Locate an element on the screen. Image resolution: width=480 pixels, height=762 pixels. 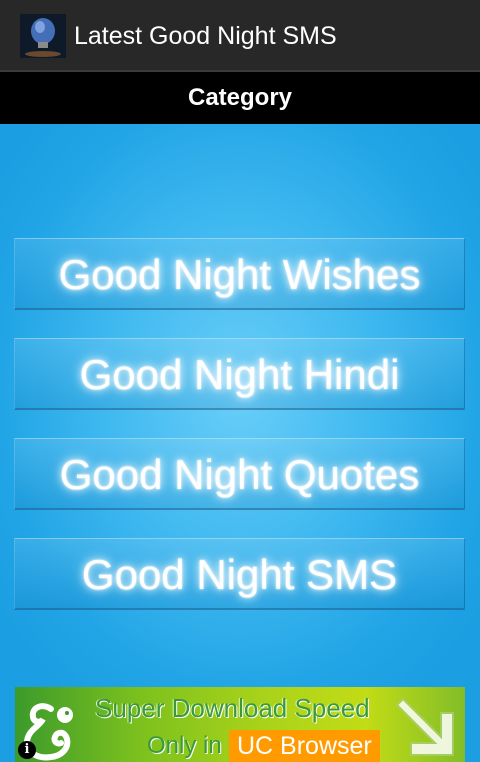
ad-only-in-text: Only in is located at coordinates (184, 745).